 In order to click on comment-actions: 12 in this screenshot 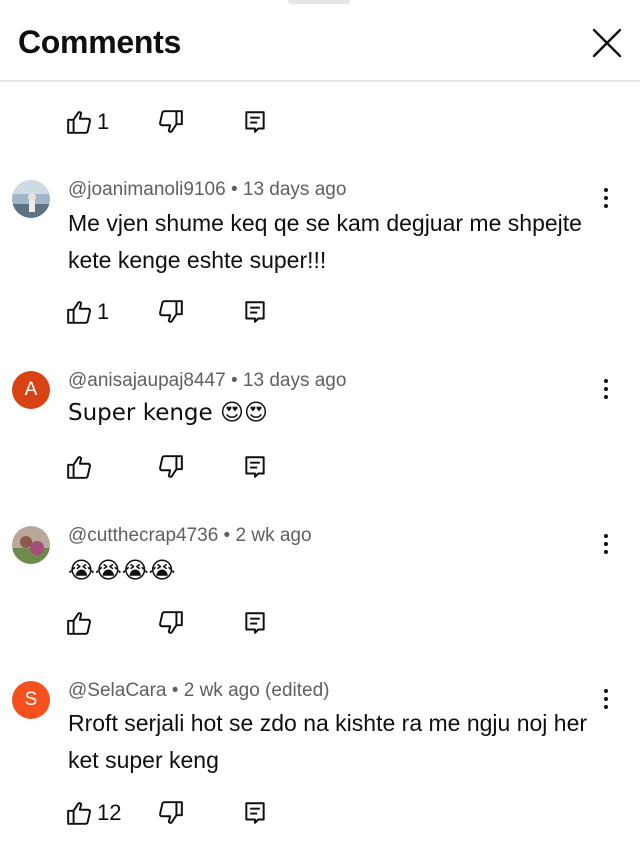, I will do `click(169, 813)`.